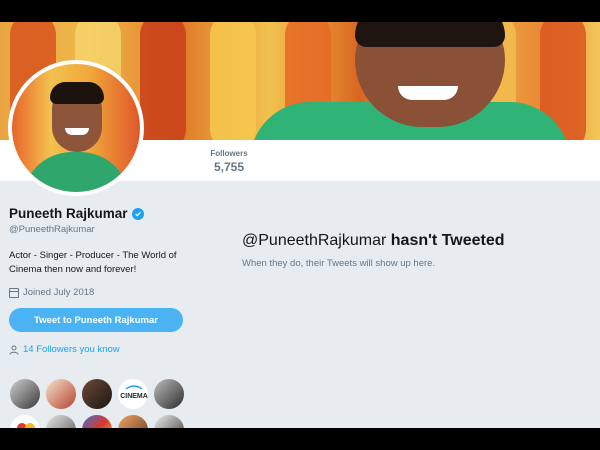  I want to click on cinema-logo-icon: CINEMA, so click(134, 392).